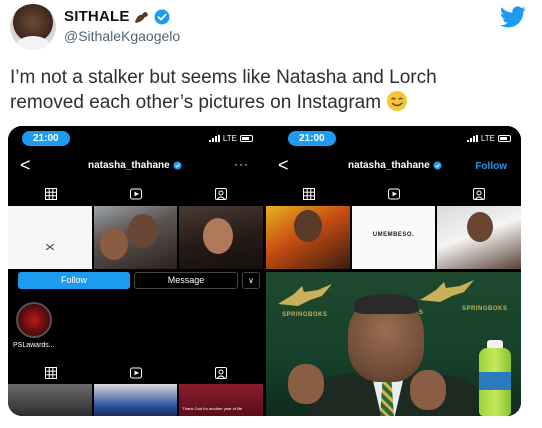 The height and width of the screenshot is (428, 542). What do you see at coordinates (212, 408) in the screenshot?
I see `post-caption: Thank God for another year of life` at bounding box center [212, 408].